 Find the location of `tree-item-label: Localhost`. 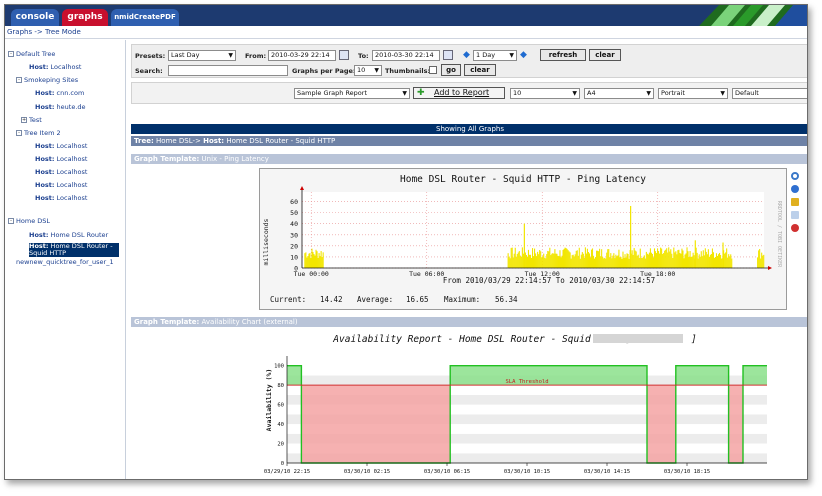

tree-item-label: Localhost is located at coordinates (65, 67).